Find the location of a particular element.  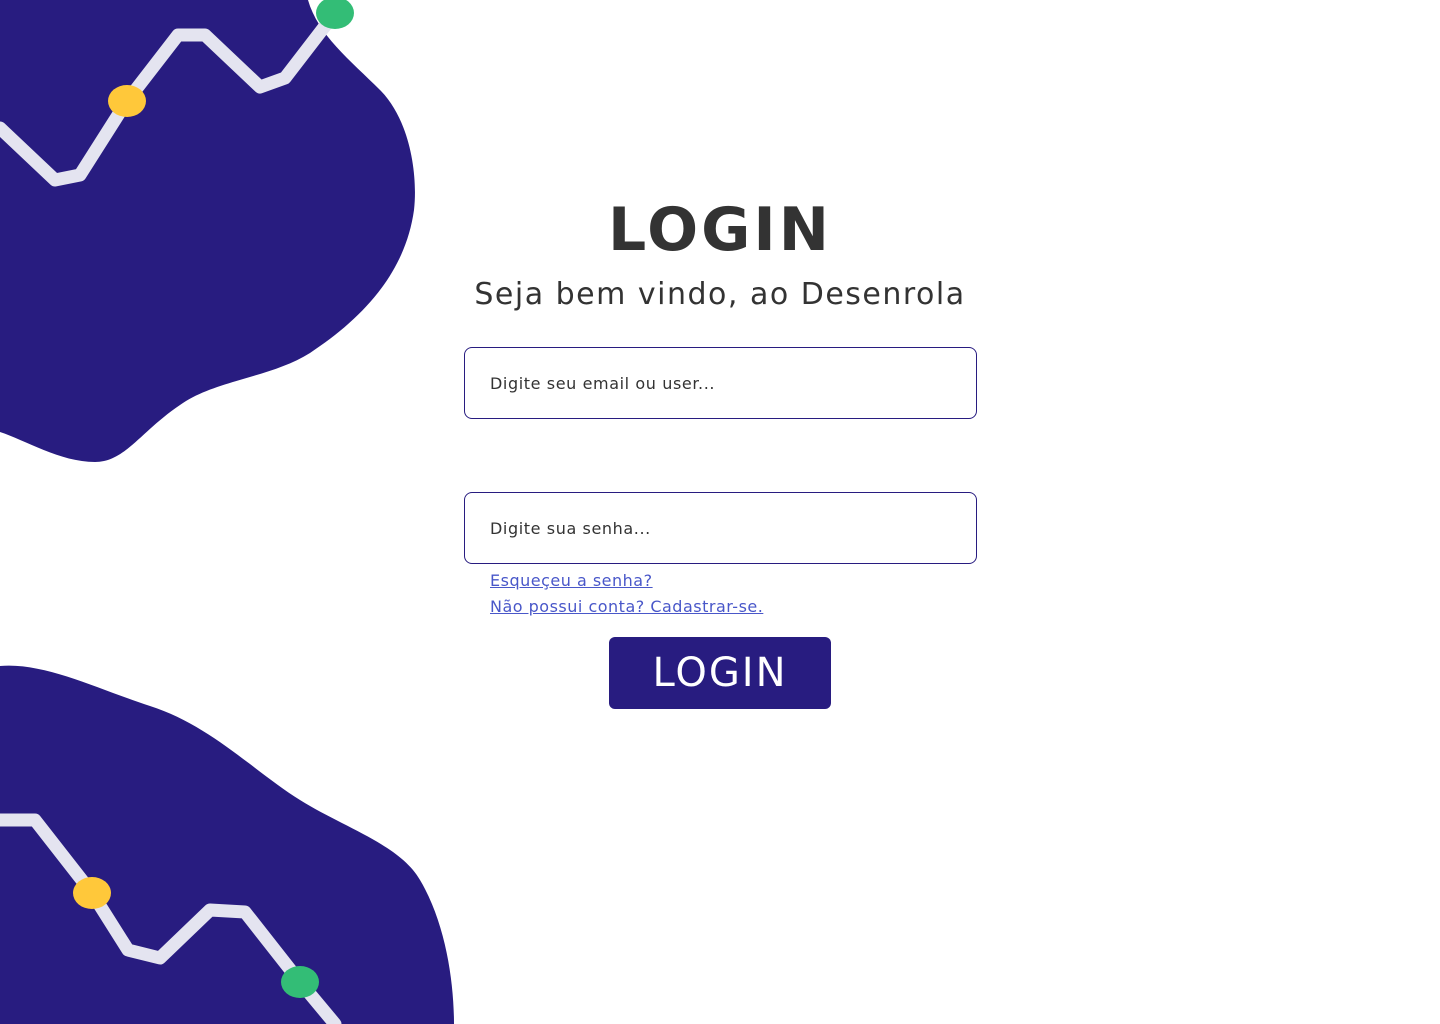

page-title: LOGIN is located at coordinates (720, 230).